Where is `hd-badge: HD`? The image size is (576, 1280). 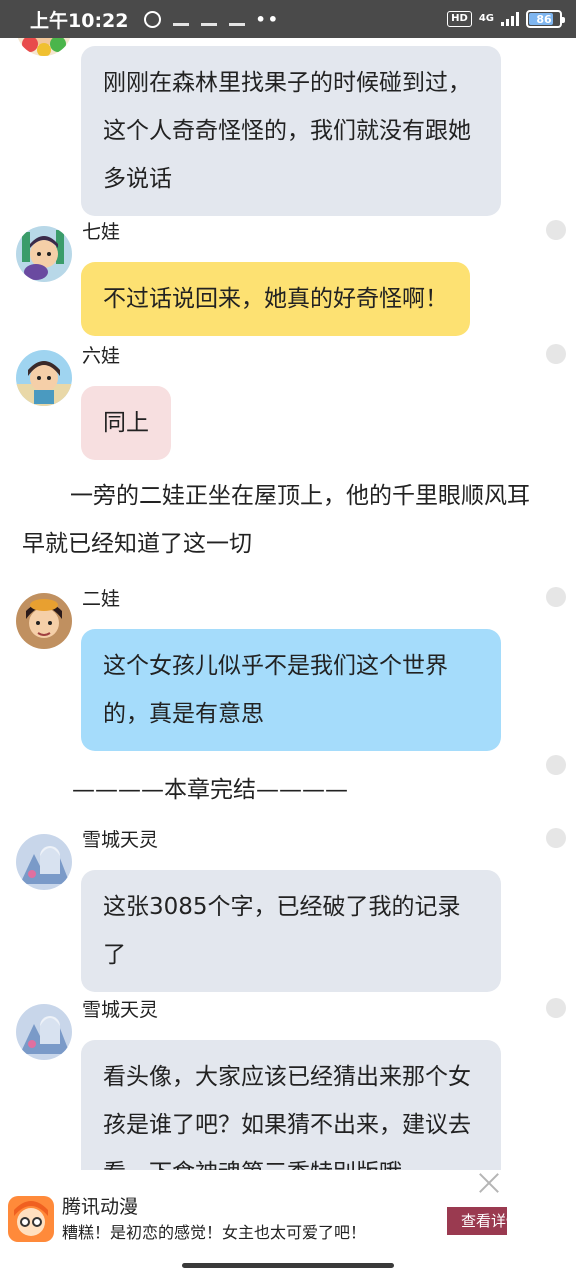
hd-badge: HD is located at coordinates (459, 19).